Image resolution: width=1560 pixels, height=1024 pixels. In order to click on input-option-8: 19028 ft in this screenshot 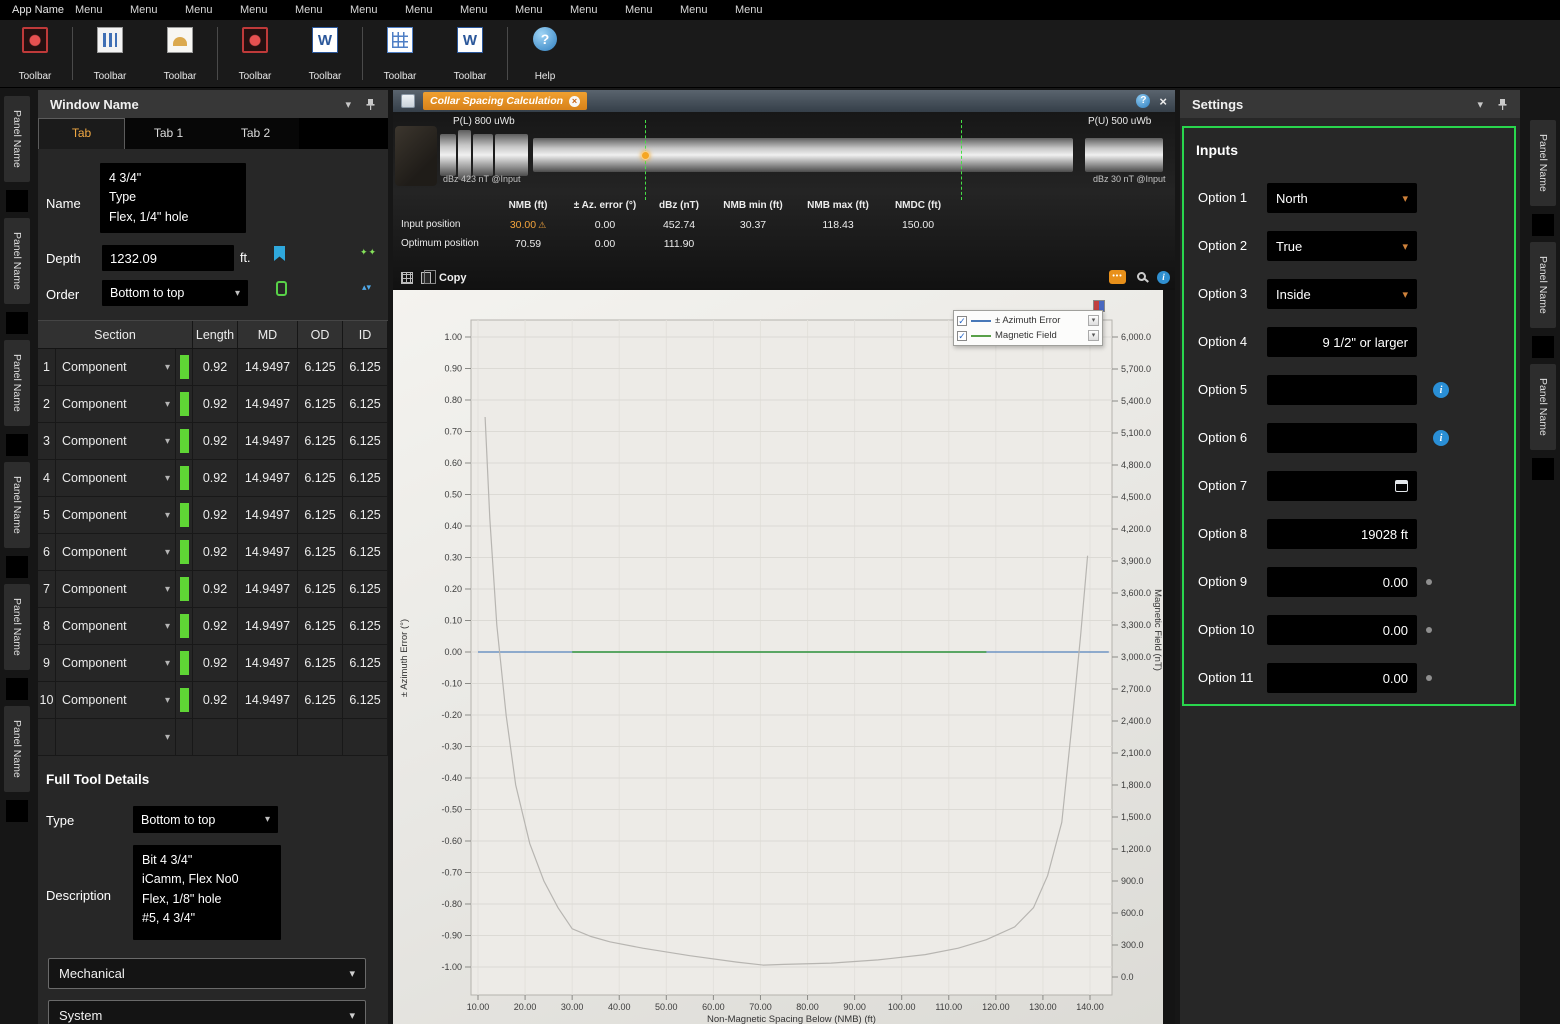, I will do `click(1342, 534)`.